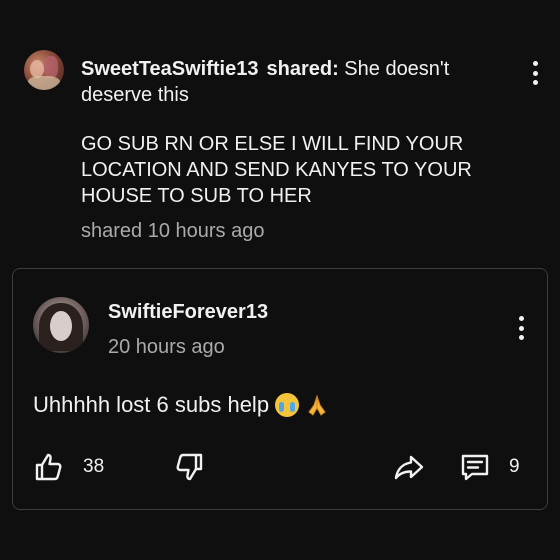 The width and height of the screenshot is (560, 560). Describe the element at coordinates (169, 69) in the screenshot. I see `sharer-name: SweetTeaSwiftie13` at that location.